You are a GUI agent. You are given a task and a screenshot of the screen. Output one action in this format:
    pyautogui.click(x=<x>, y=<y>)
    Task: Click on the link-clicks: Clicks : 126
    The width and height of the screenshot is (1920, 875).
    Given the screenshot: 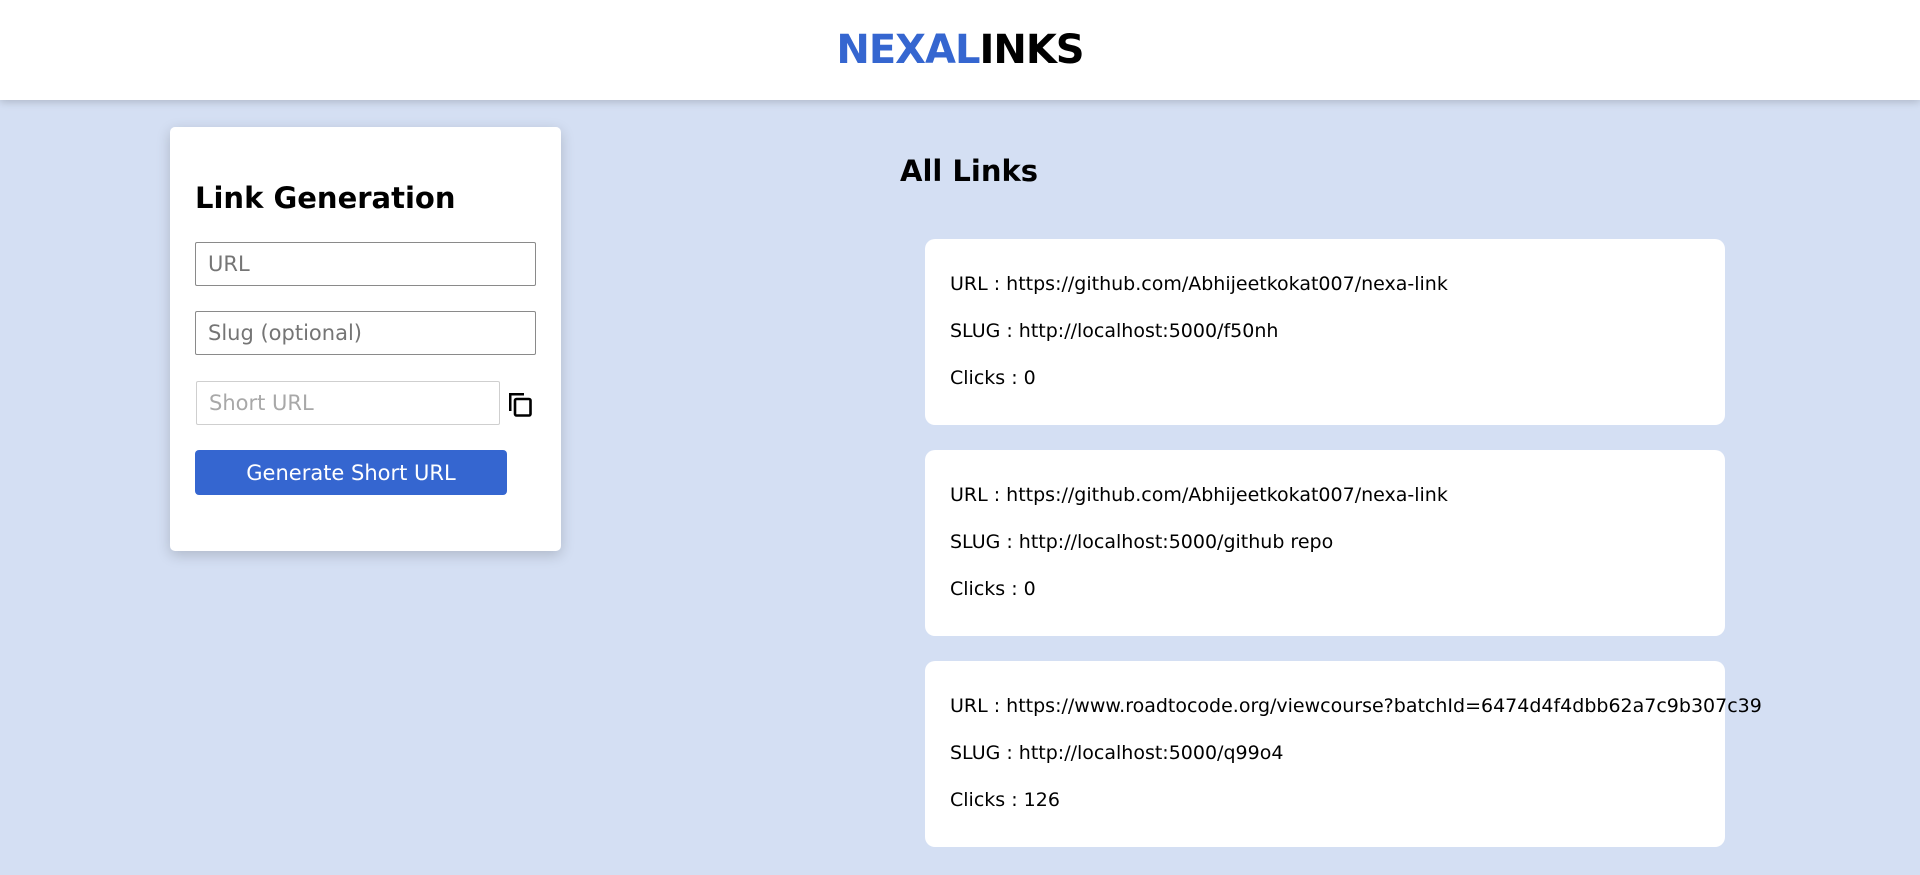 What is the action you would take?
    pyautogui.click(x=1005, y=800)
    